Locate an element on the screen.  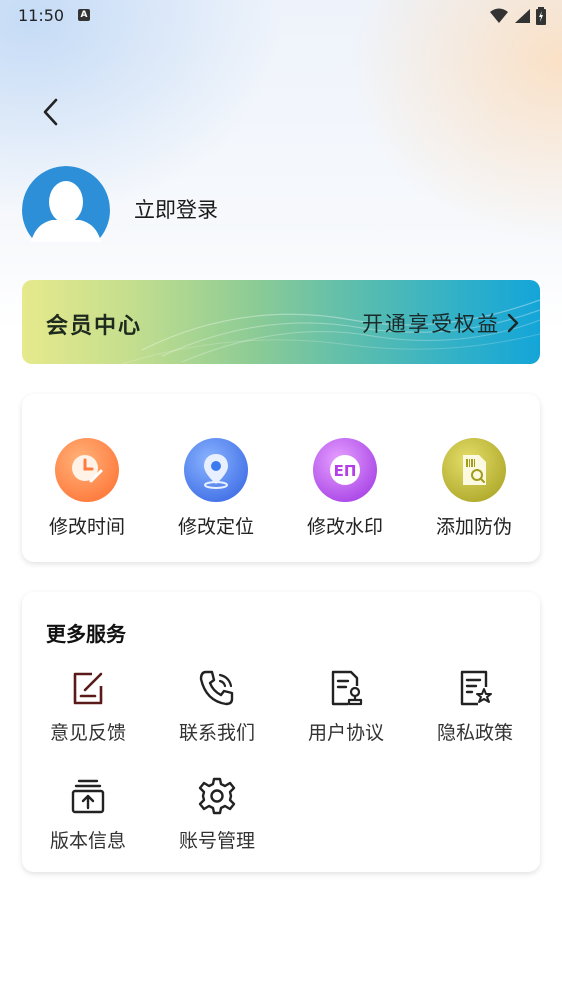
user-agreement-icon is located at coordinates (346, 688).